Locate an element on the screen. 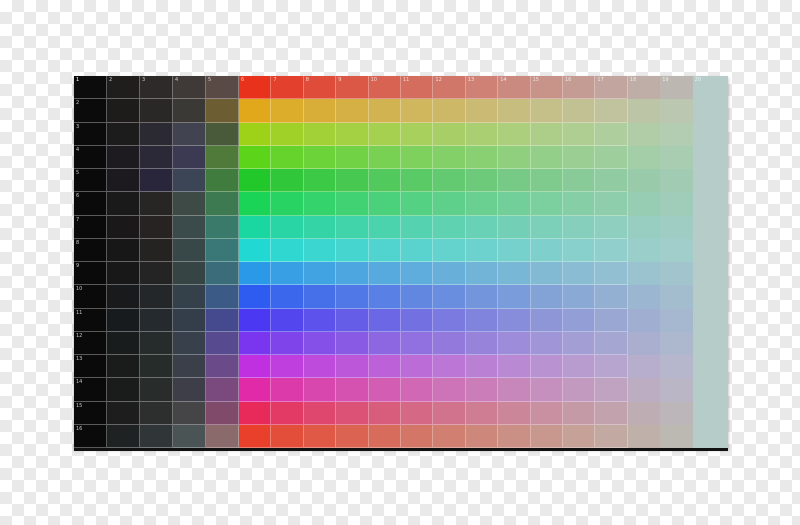  column-number-label: 3 is located at coordinates (144, 80).